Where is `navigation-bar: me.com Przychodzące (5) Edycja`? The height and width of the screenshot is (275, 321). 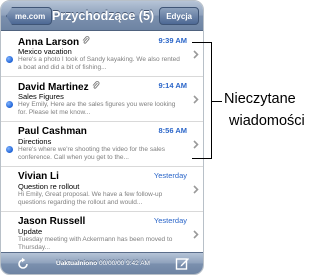
navigation-bar: me.com Przychodzące (5) Edycja is located at coordinates (102, 16).